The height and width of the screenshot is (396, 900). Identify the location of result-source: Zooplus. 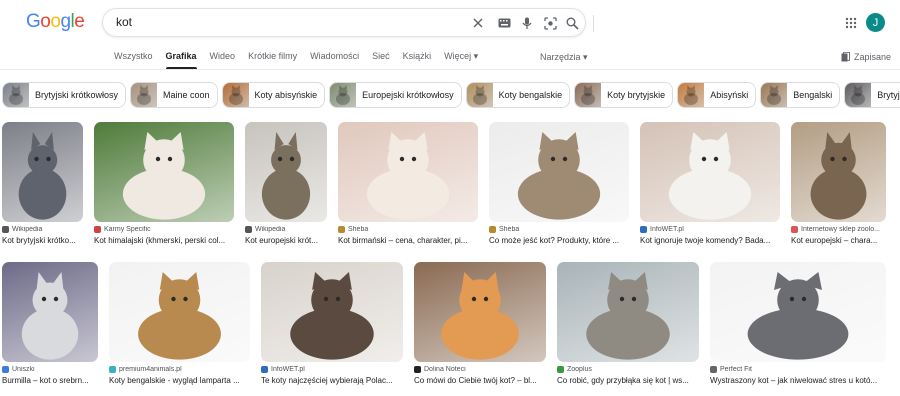
(628, 369).